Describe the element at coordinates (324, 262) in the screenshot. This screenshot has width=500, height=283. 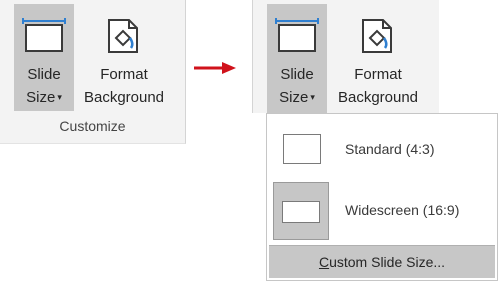
I see `custom-slide-size-mnemonic: C` at that location.